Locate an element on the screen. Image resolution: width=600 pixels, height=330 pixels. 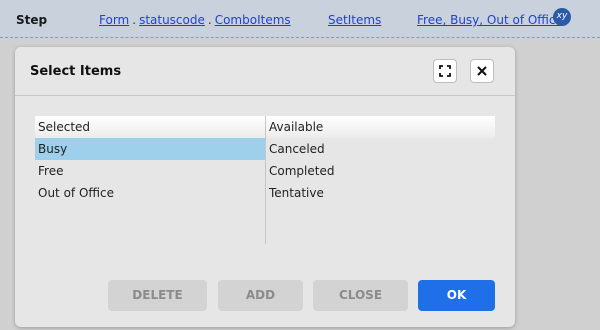
selected-list: Selected Busy Free Out of Office is located at coordinates (150, 180).